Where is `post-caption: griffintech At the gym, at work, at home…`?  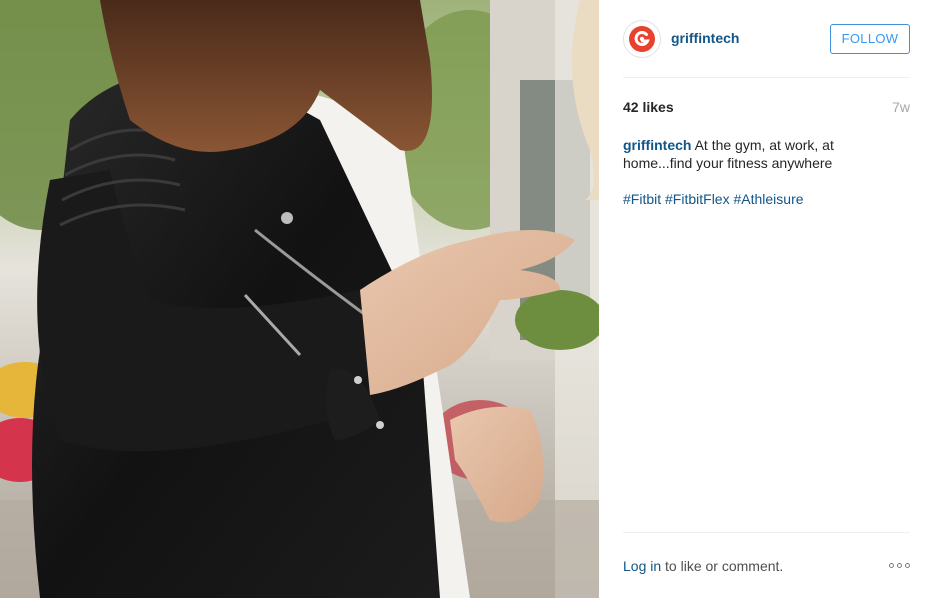 post-caption: griffintech At the gym, at work, at home… is located at coordinates (743, 154).